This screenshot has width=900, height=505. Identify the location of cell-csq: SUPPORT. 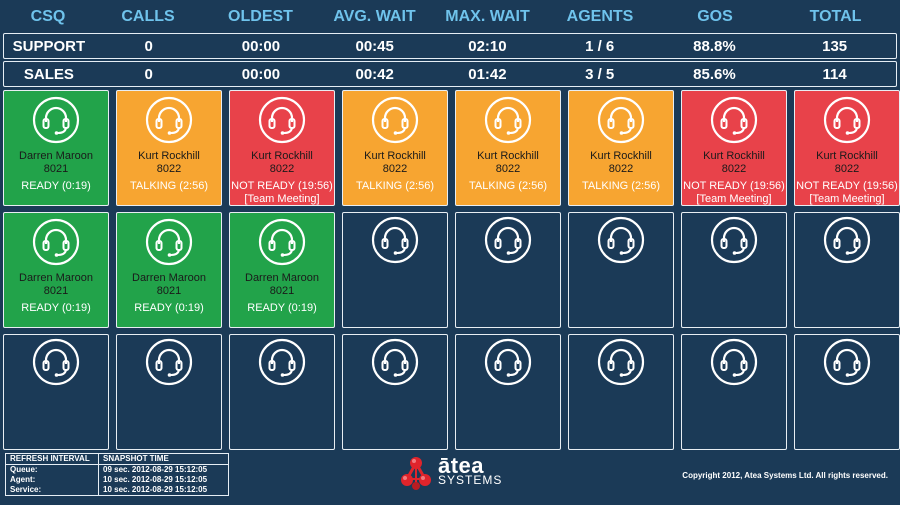
(49, 46).